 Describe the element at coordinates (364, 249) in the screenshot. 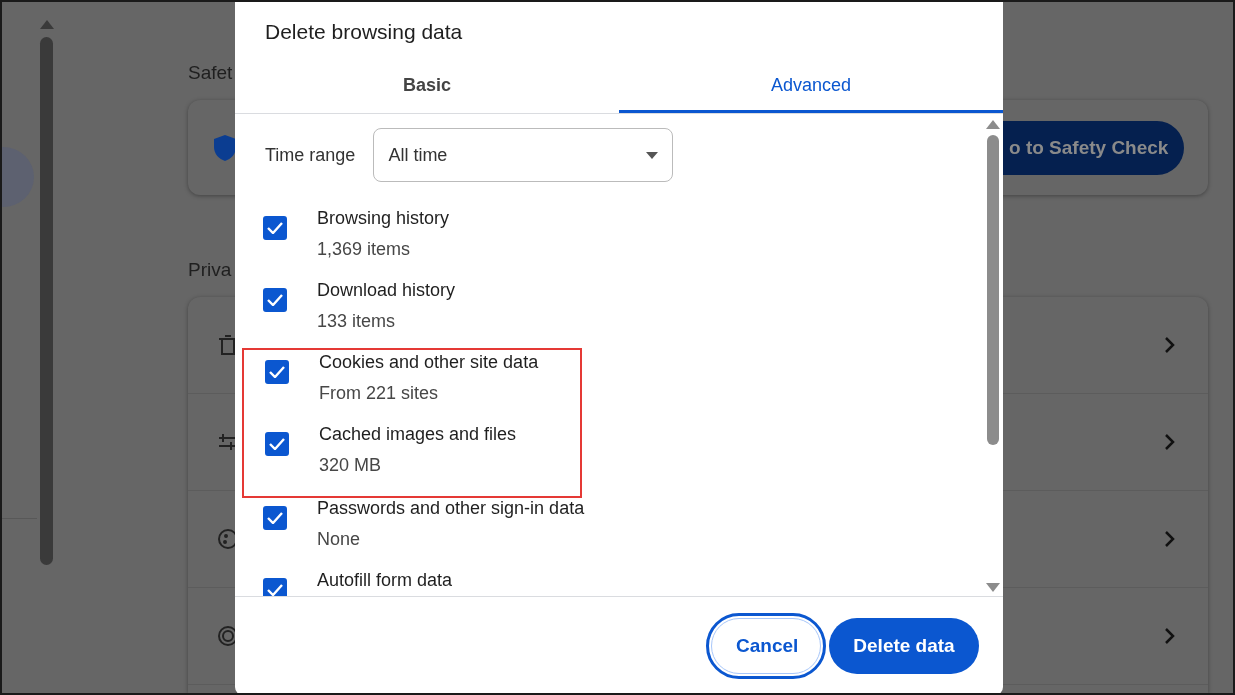

I see `item-detail: 1,369 items` at that location.